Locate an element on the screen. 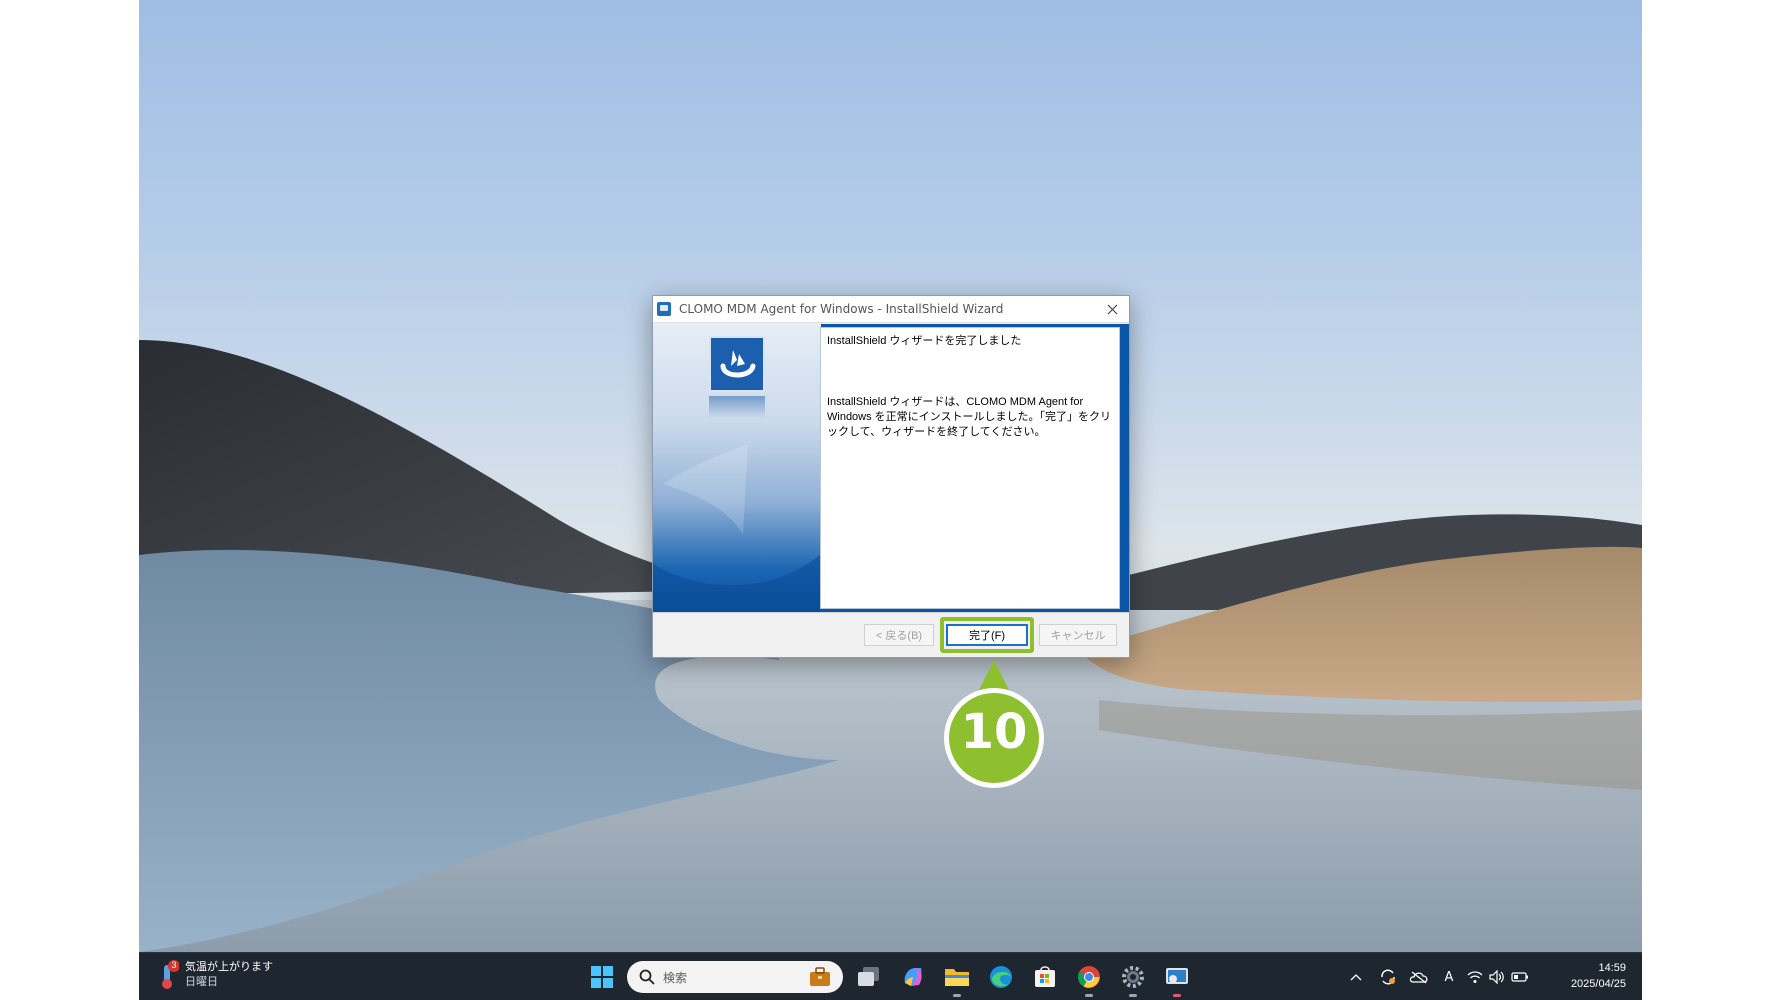  thermometer-icon: 3 is located at coordinates (168, 975).